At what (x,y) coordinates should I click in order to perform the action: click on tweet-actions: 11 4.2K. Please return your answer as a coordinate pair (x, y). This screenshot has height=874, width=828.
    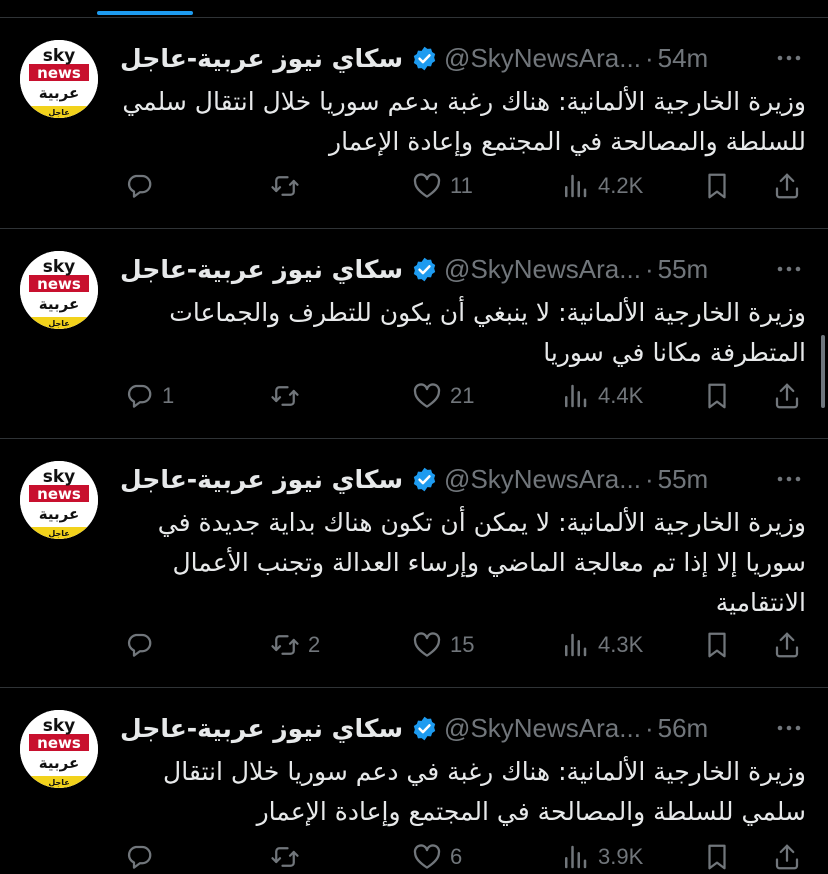
    Looking at the image, I should click on (464, 186).